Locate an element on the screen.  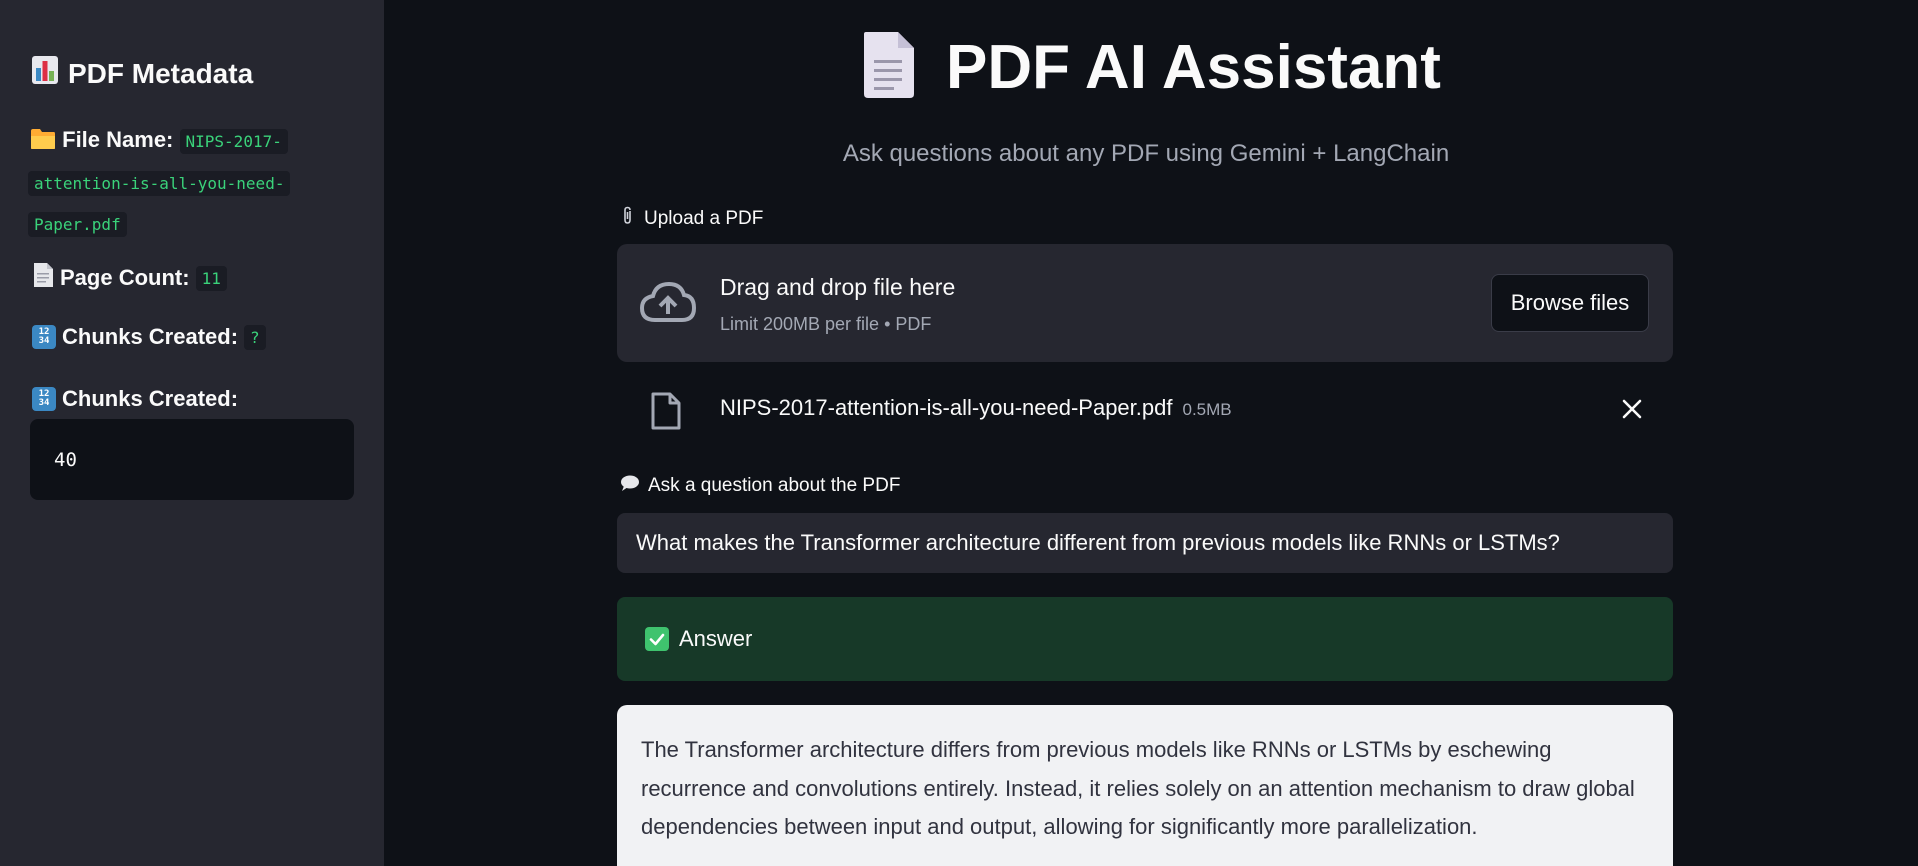
browse-files-button: Browse files is located at coordinates (1570, 303).